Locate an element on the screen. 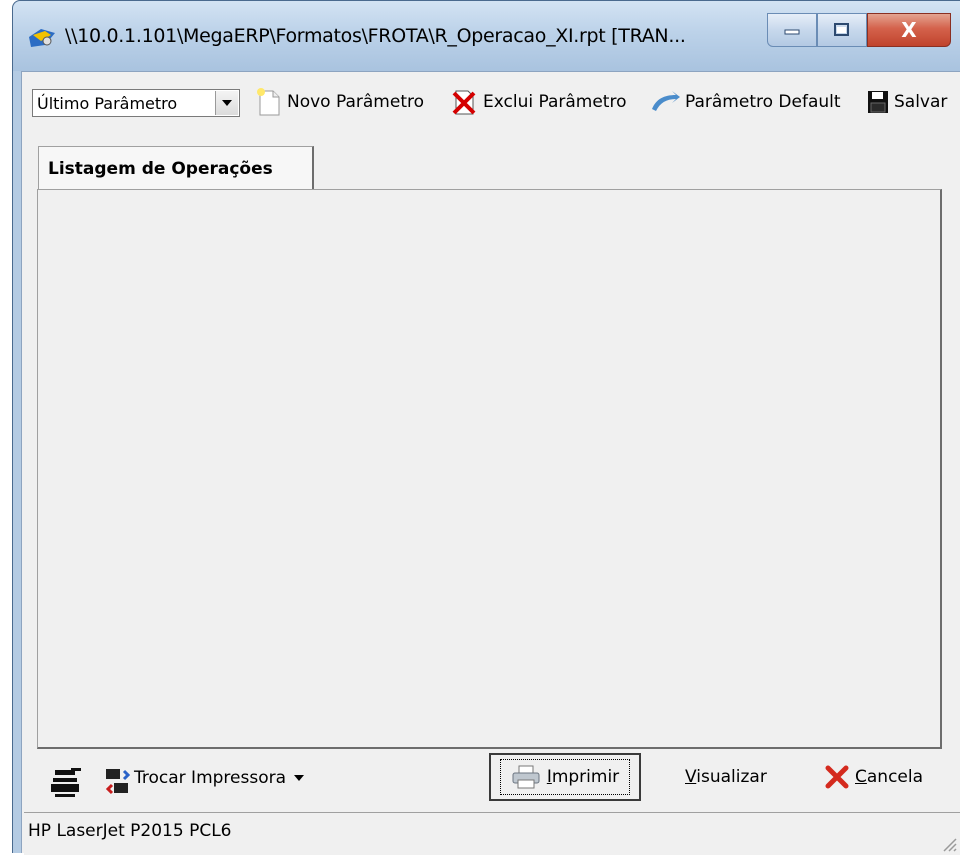  preview-button: Visualizar is located at coordinates (726, 777).